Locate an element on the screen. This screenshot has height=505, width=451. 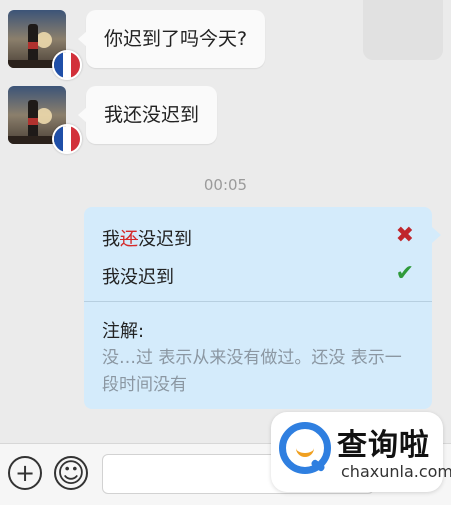
message-bubble: 你迟到了吗今天? is located at coordinates (171, 39).